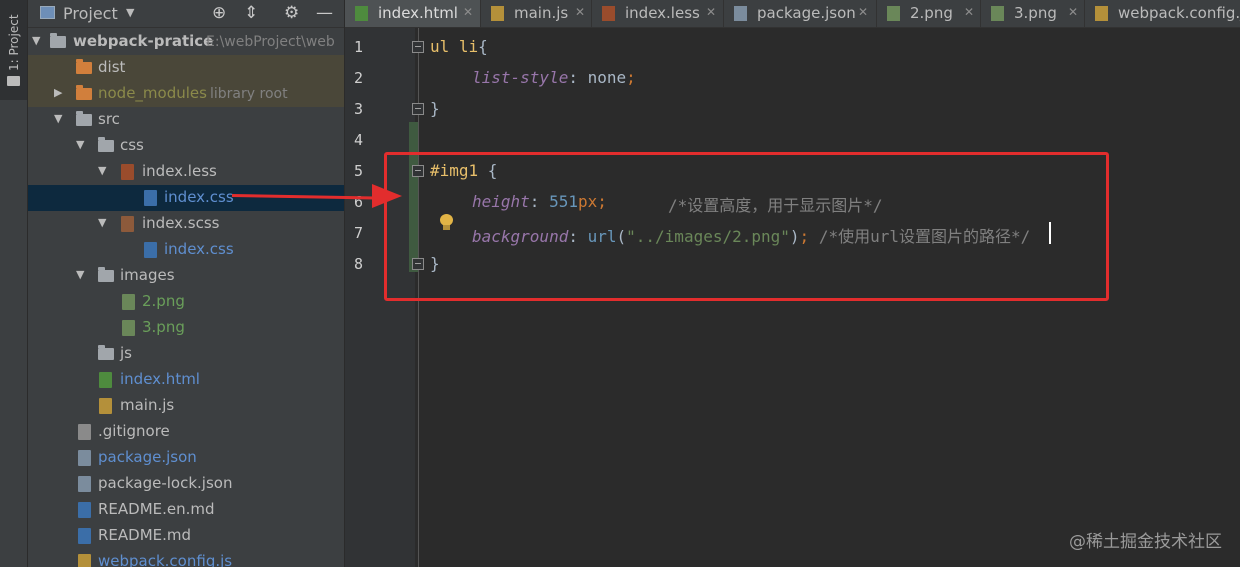 This screenshot has width=1240, height=567. Describe the element at coordinates (147, 275) in the screenshot. I see `tree-label: images` at that location.